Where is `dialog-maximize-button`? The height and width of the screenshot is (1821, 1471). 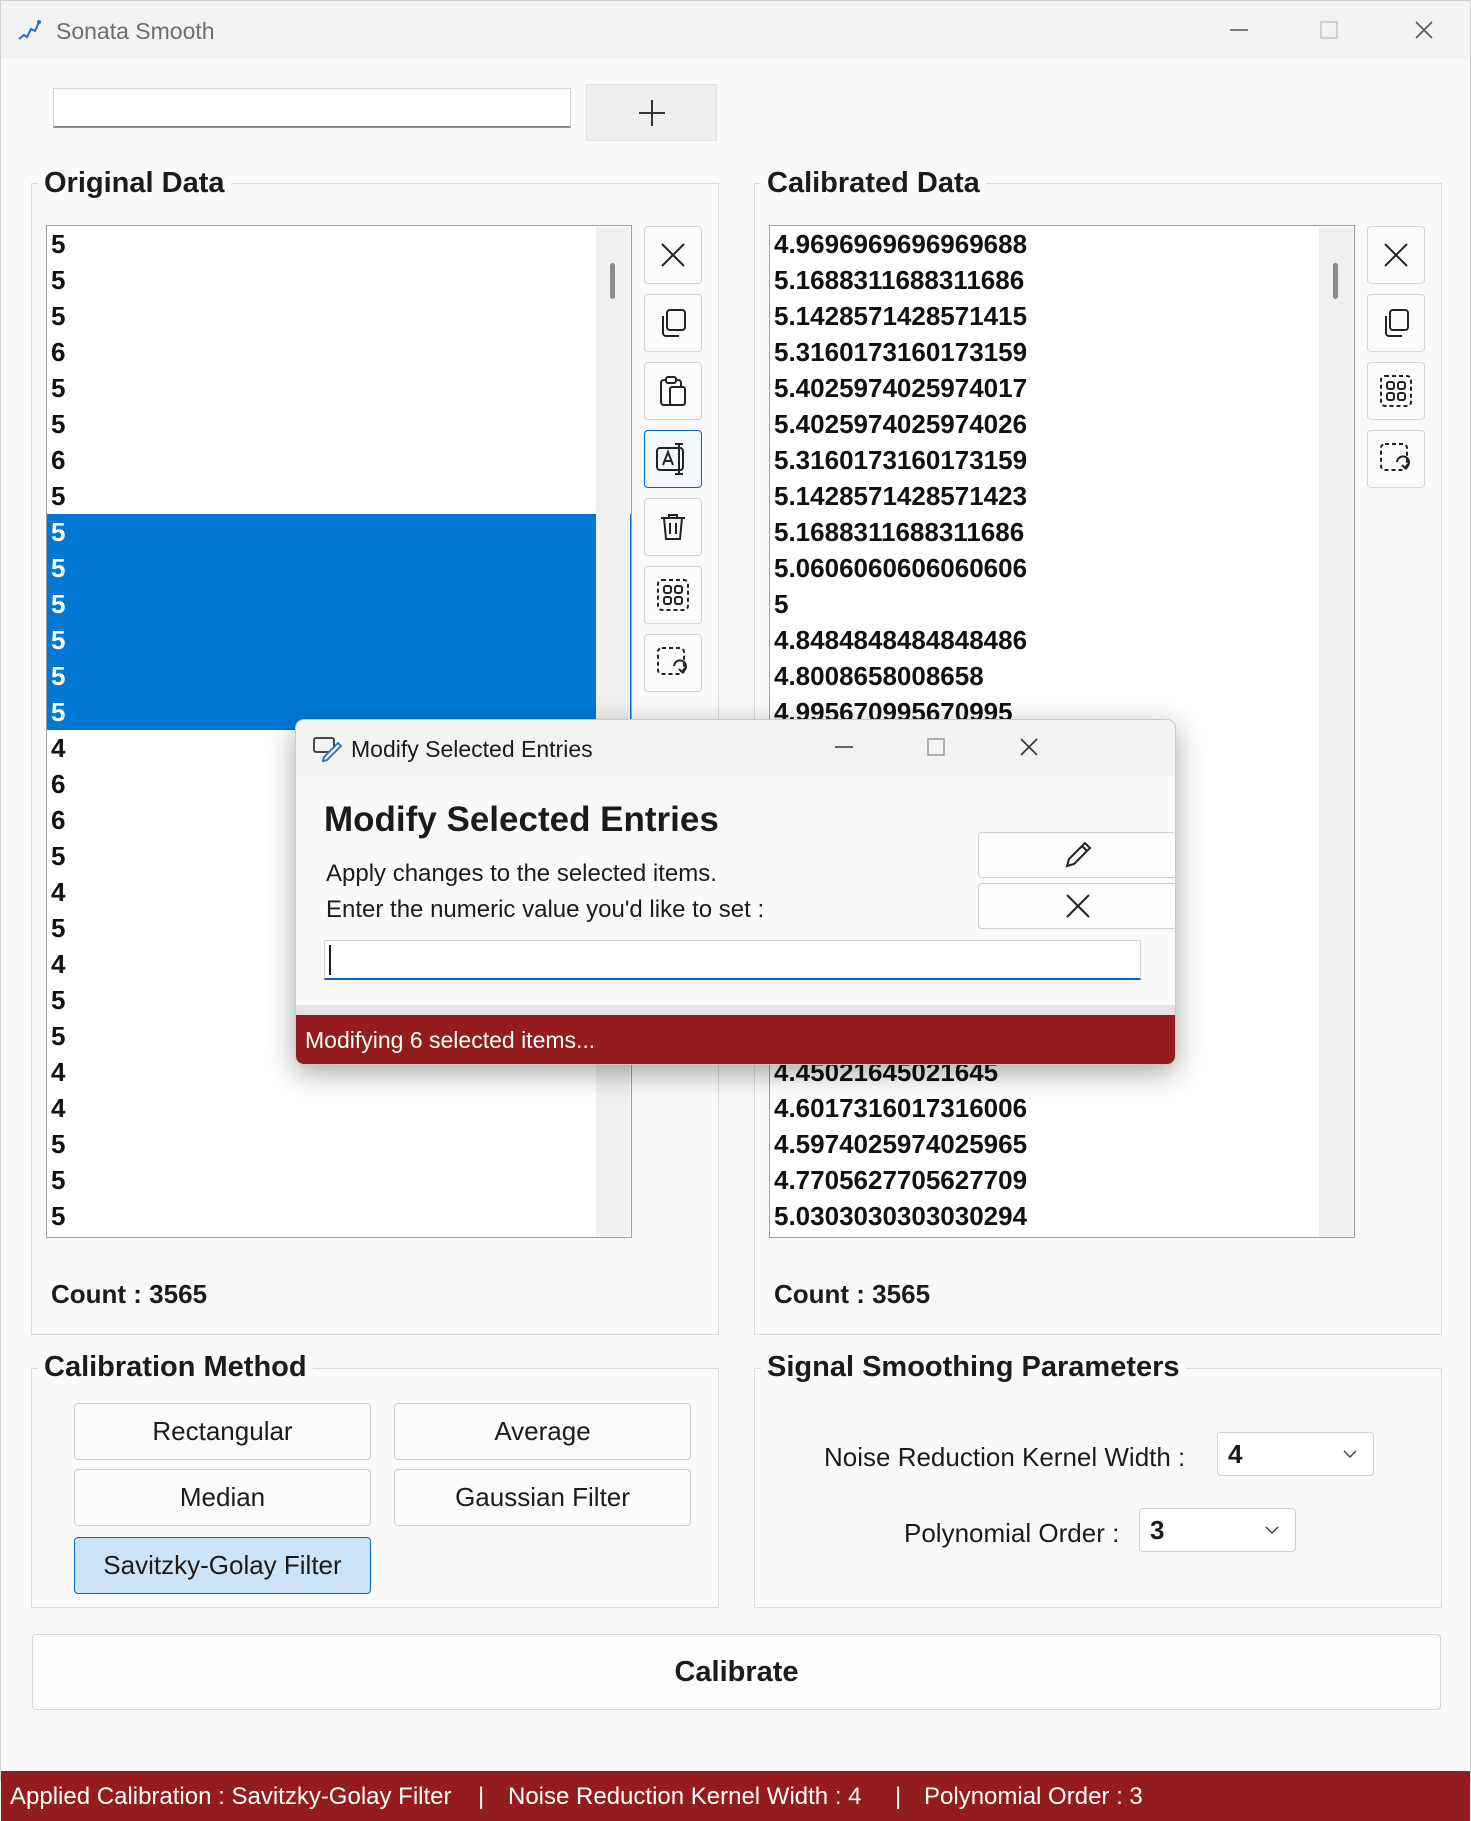
dialog-maximize-button is located at coordinates (936, 747).